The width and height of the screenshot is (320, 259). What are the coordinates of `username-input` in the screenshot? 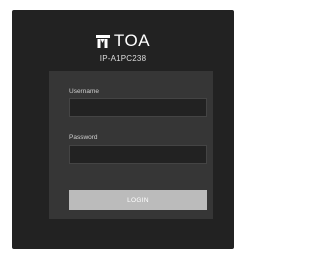 It's located at (138, 107).